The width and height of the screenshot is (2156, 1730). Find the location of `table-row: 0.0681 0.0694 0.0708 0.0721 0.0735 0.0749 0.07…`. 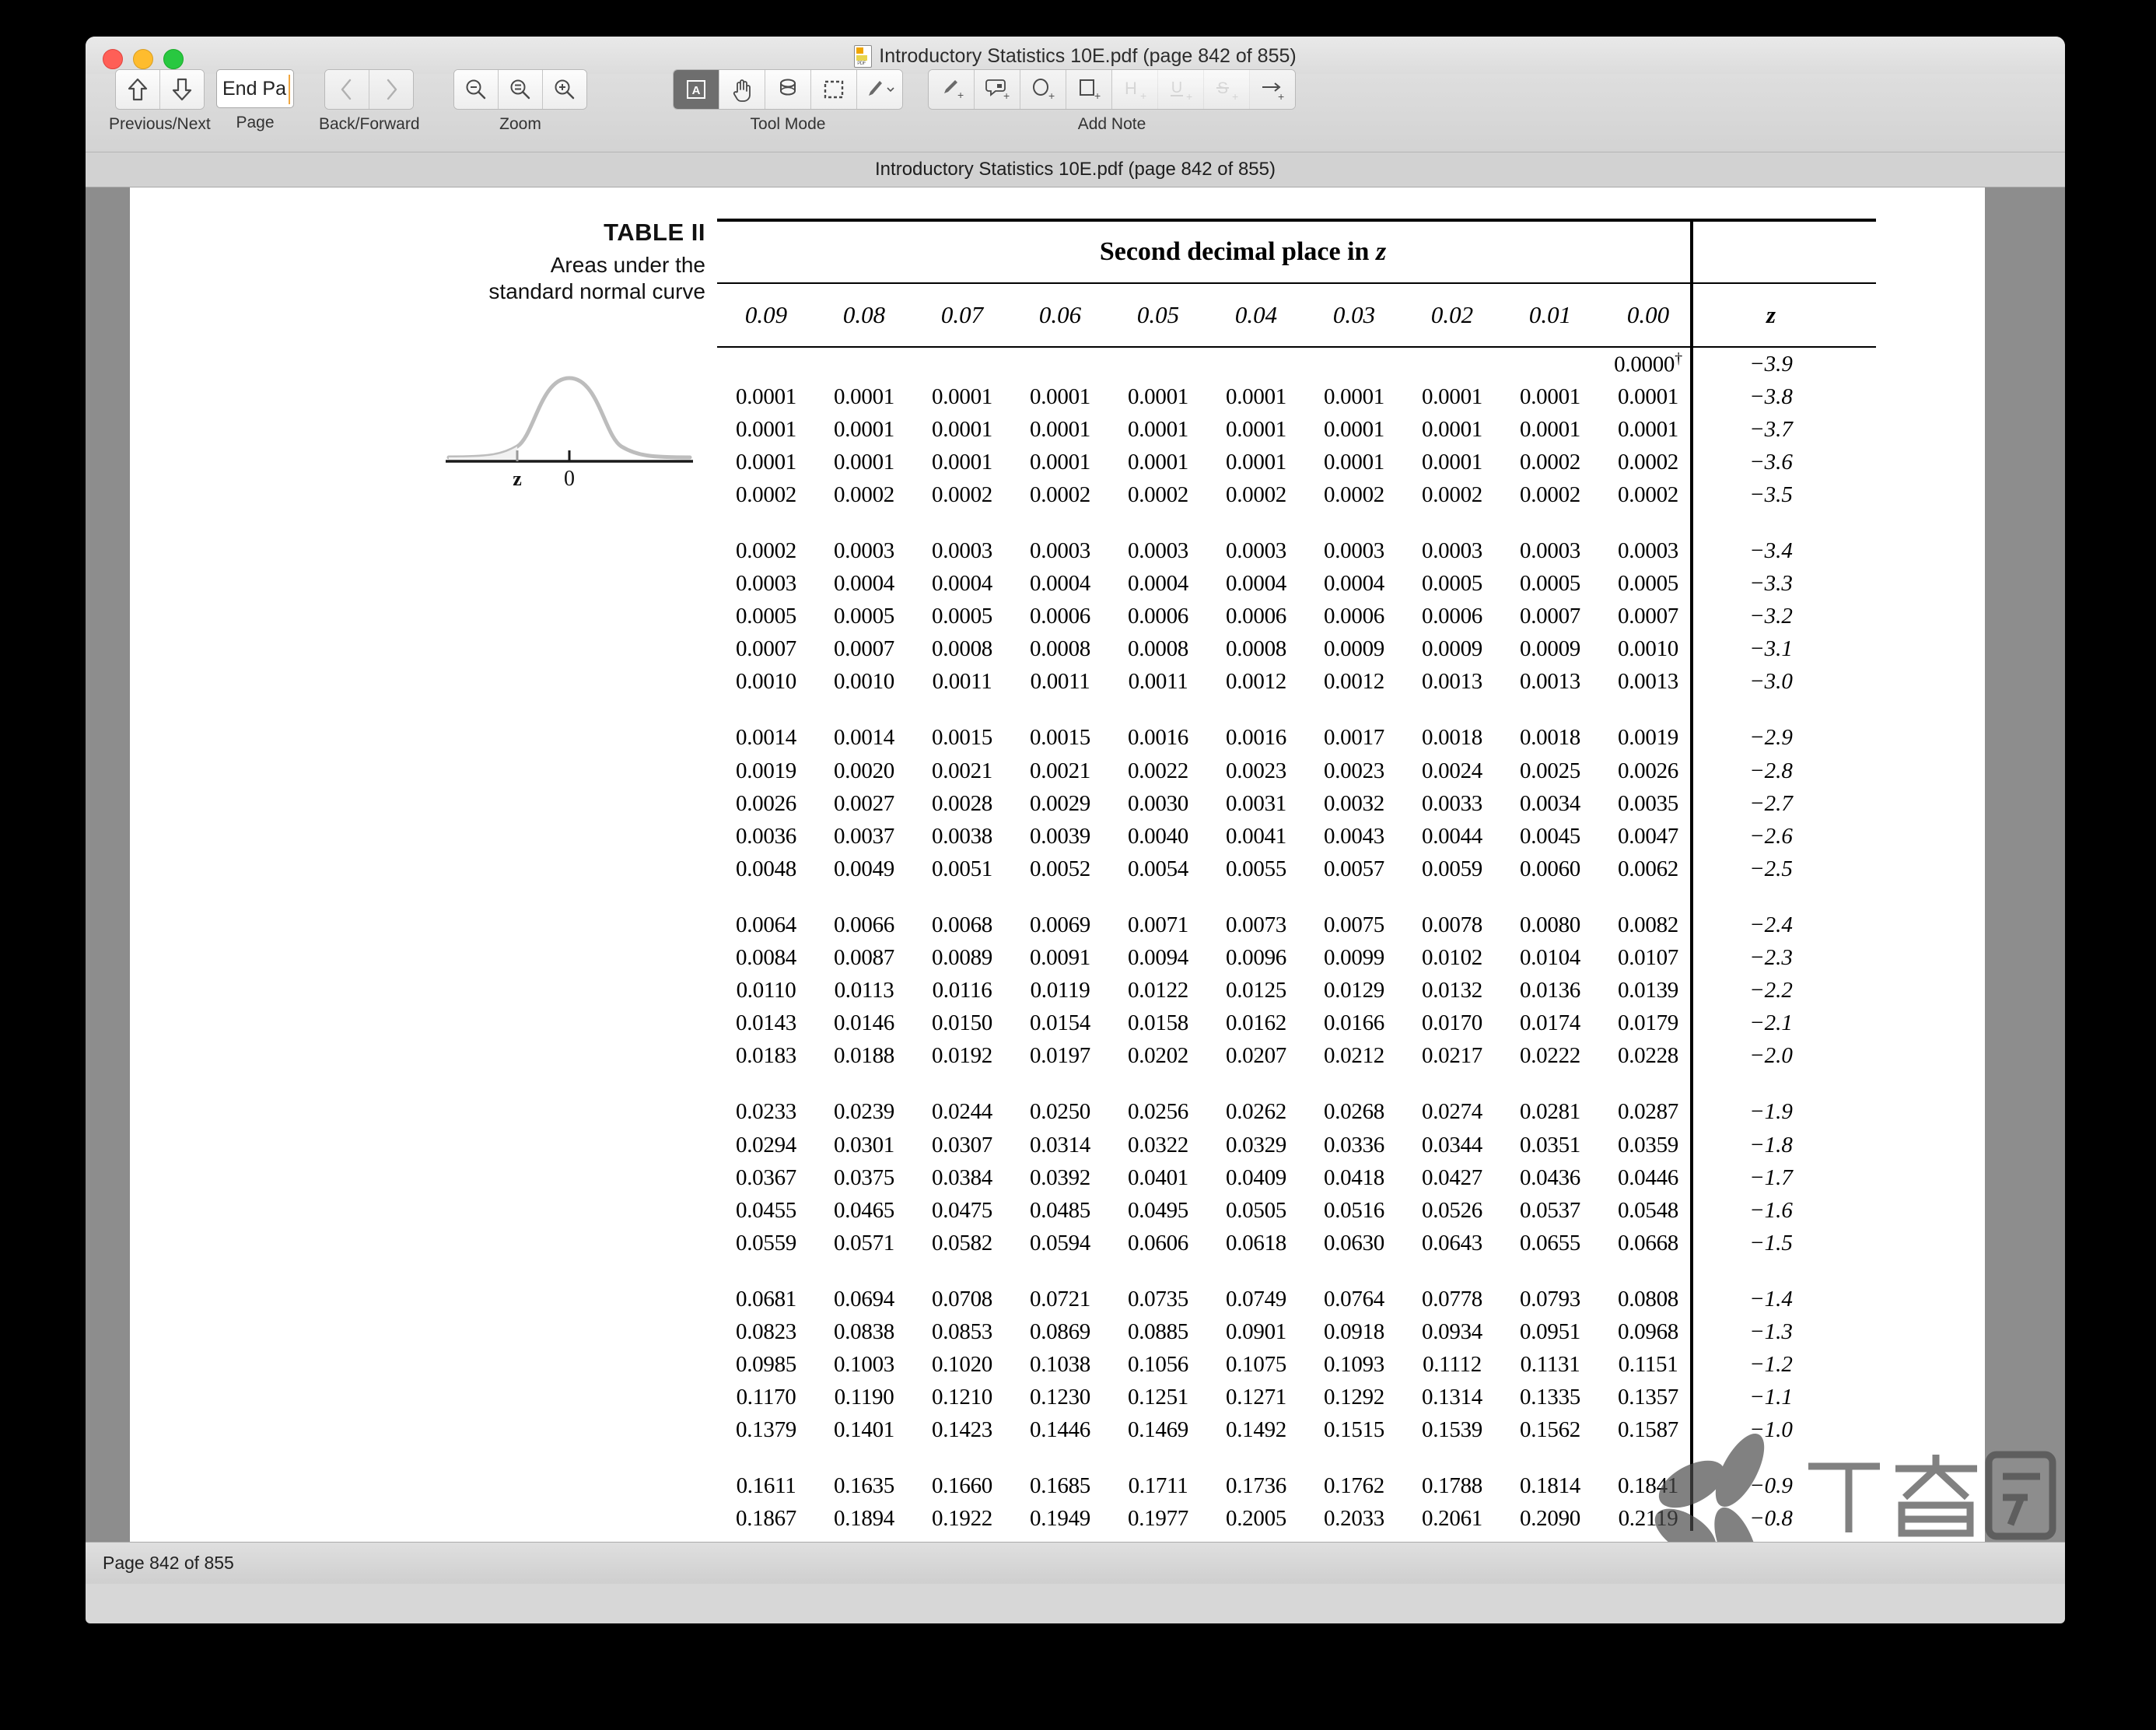

table-row: 0.0681 0.0694 0.0708 0.0721 0.0735 0.0749 0.07… is located at coordinates (1297, 1299).